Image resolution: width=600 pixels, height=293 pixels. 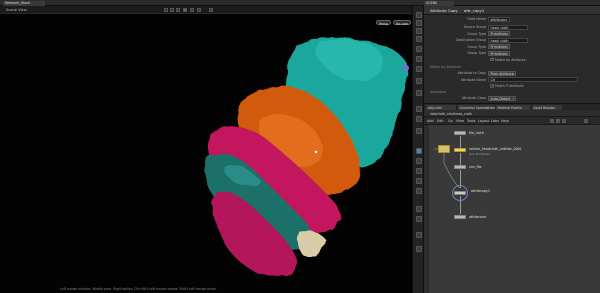 I want to click on scene-tab: SCENE, so click(x=439, y=3).